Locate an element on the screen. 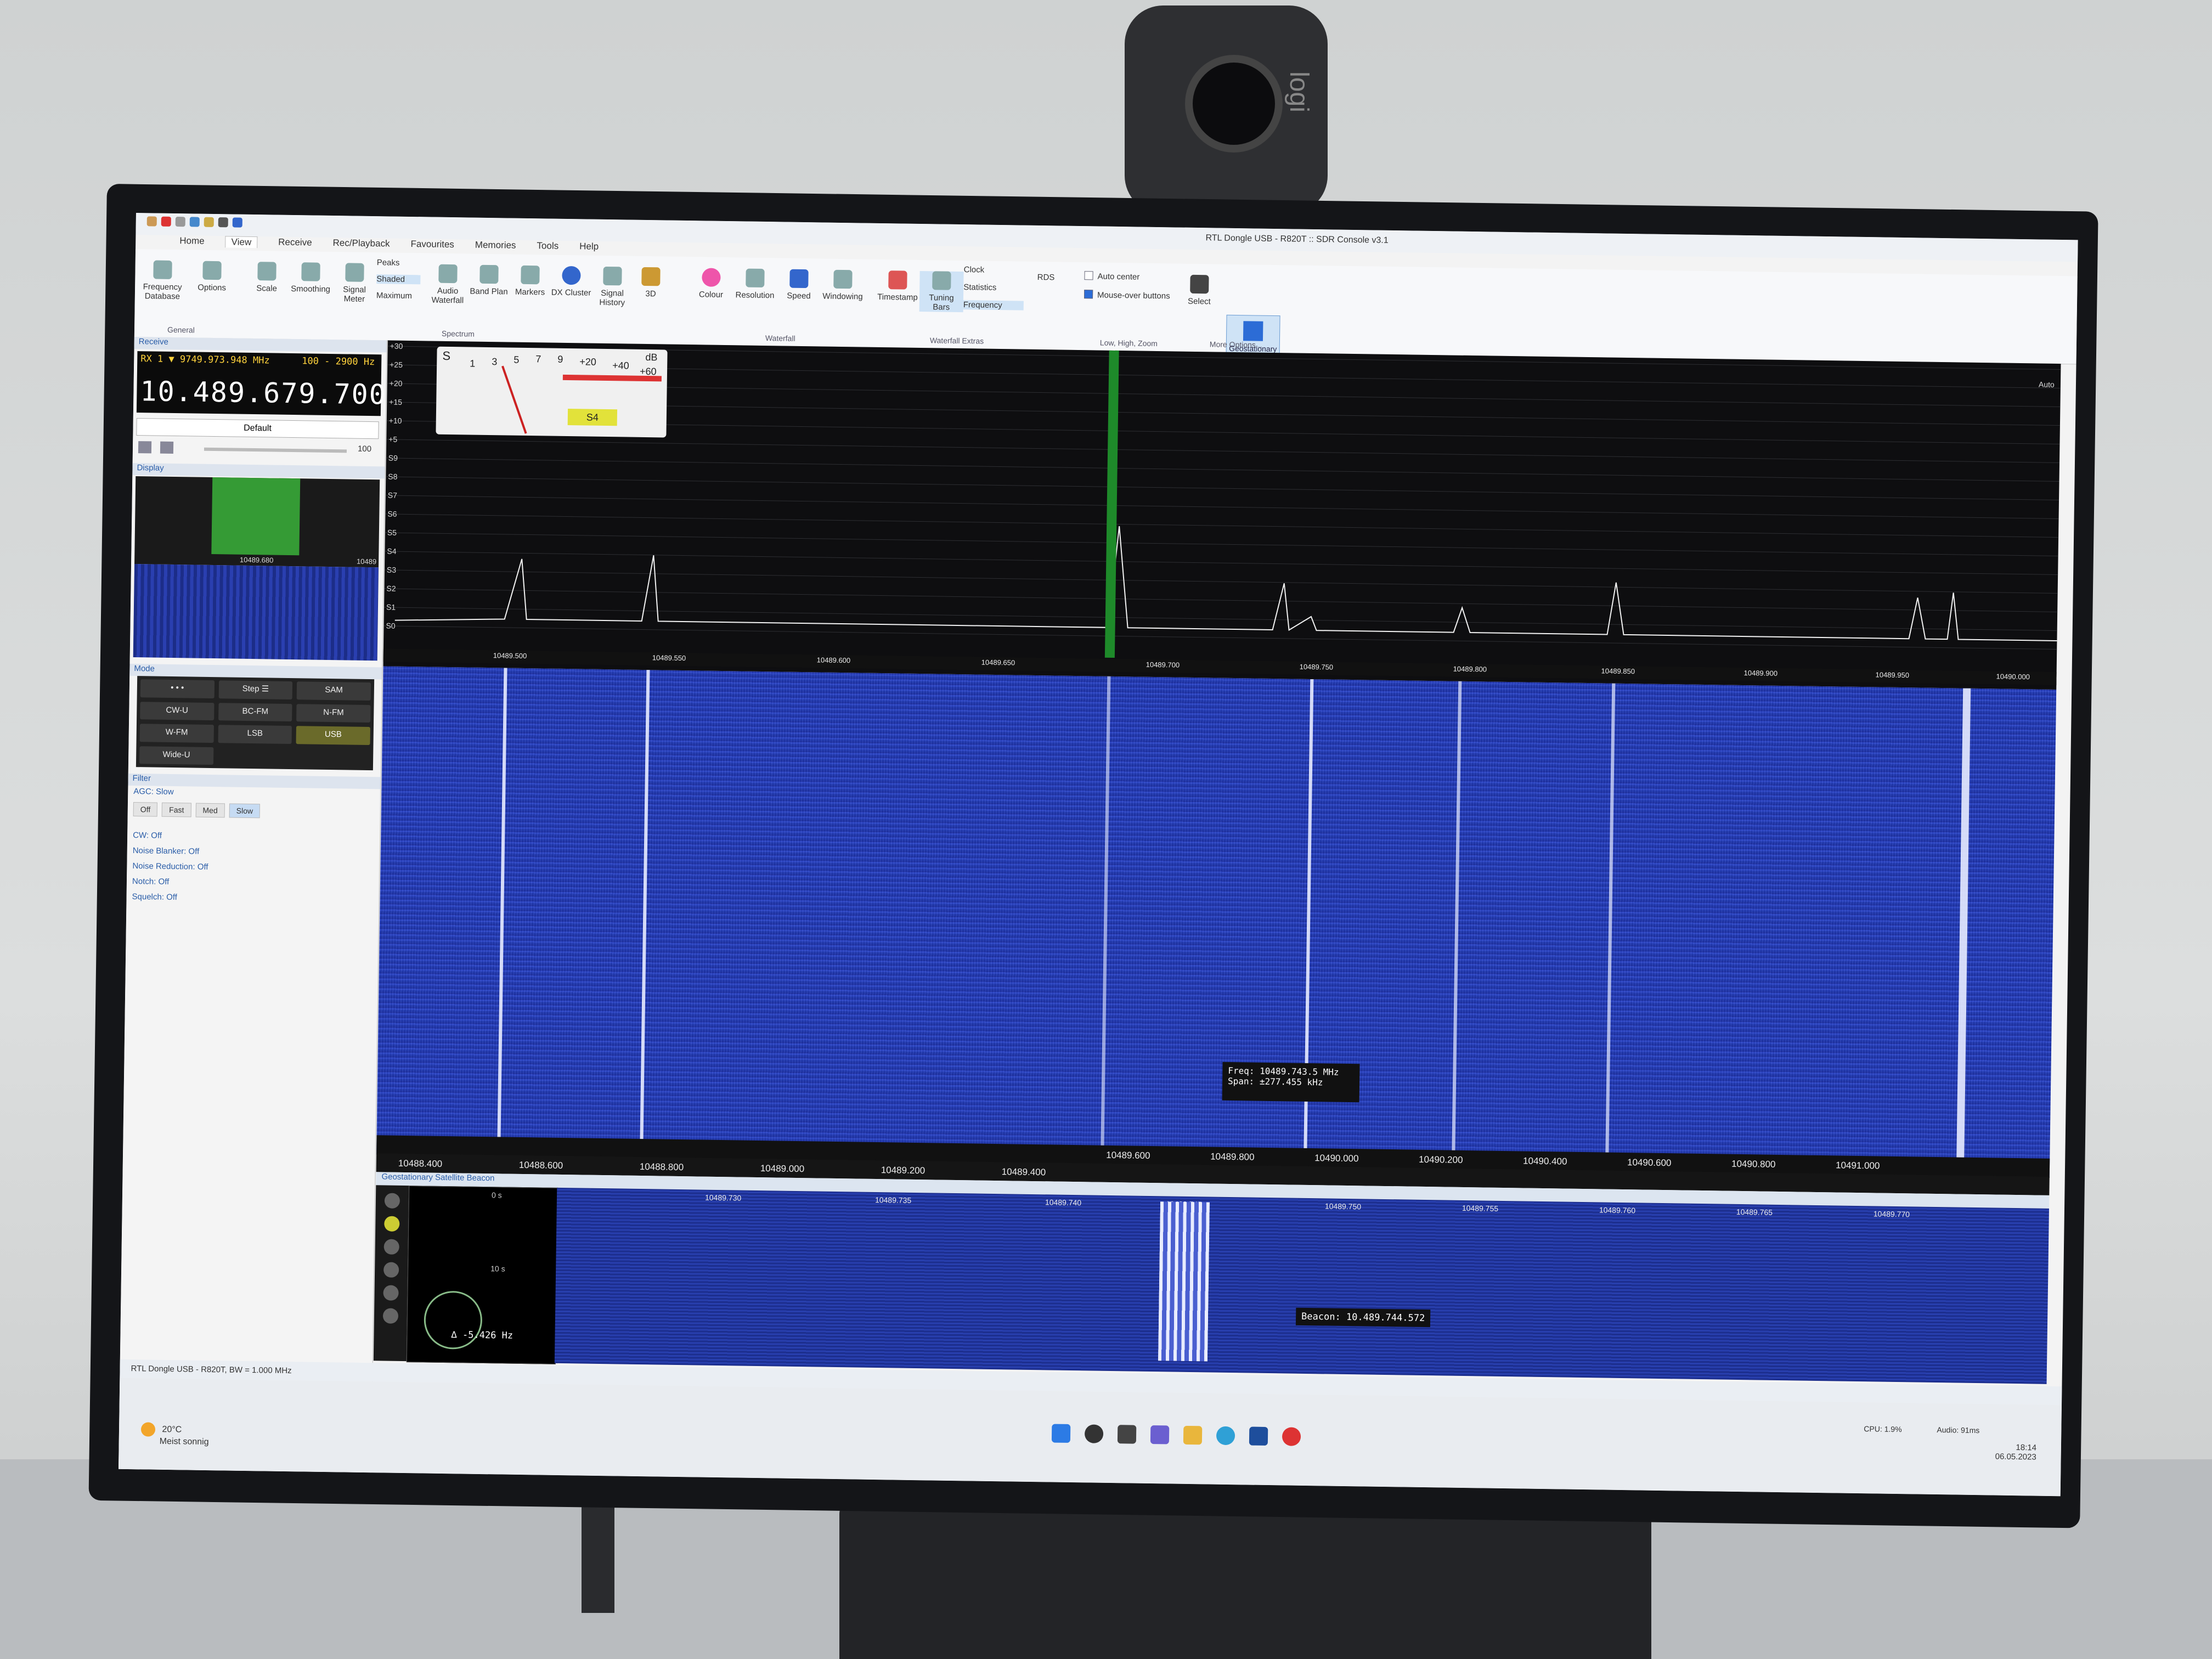 Image resolution: width=2212 pixels, height=1659 pixels. store-icon is located at coordinates (1259, 1436).